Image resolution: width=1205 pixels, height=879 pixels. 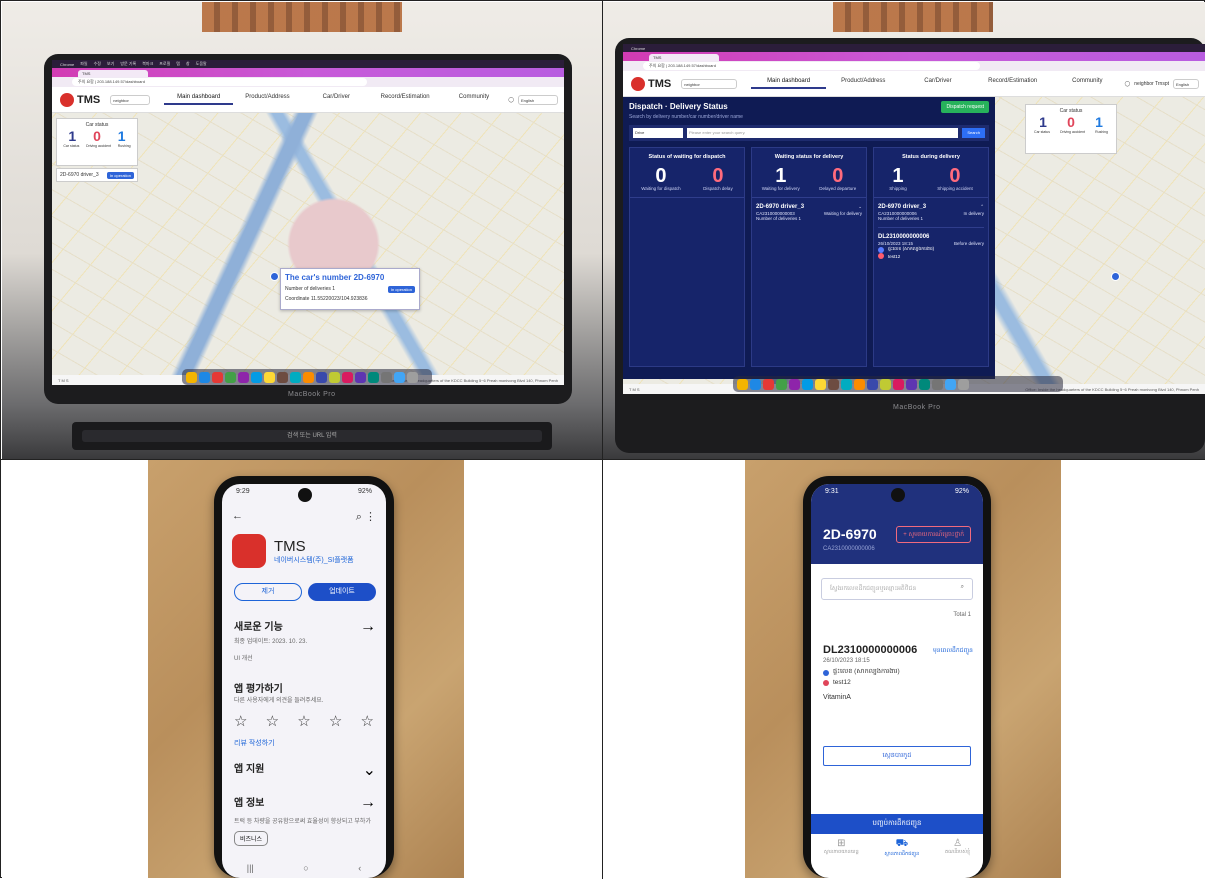 I want to click on whats-new-section: 새로운 기능 → 최종 업데이트: 2023. 10. 23. UI 개선, so click(x=305, y=640).